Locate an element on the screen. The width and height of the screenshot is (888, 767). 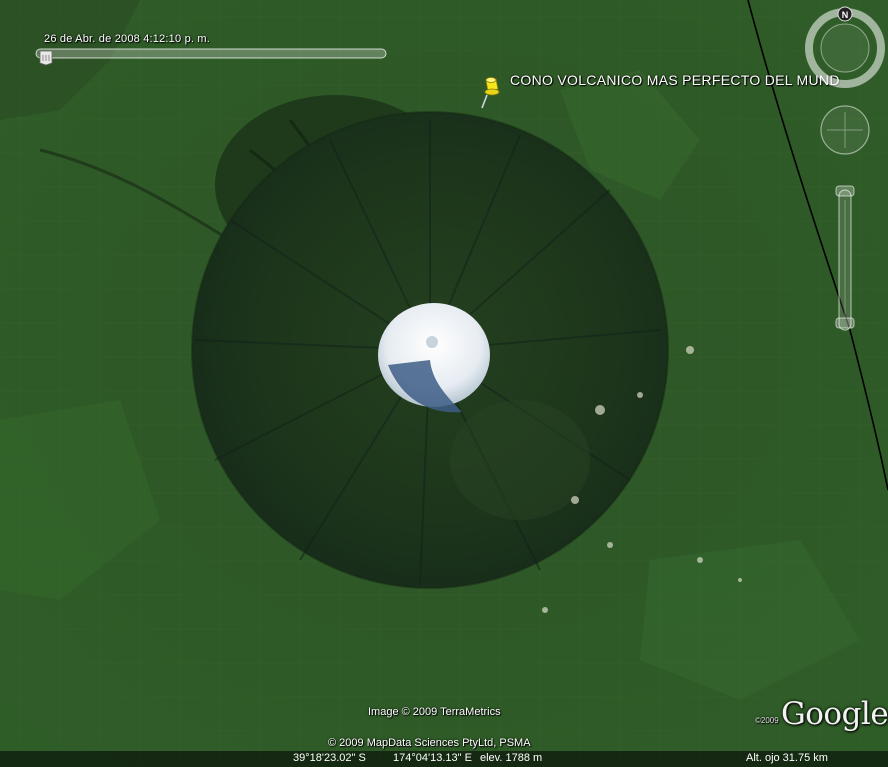
compass-north-label: N is located at coordinates (845, 15).